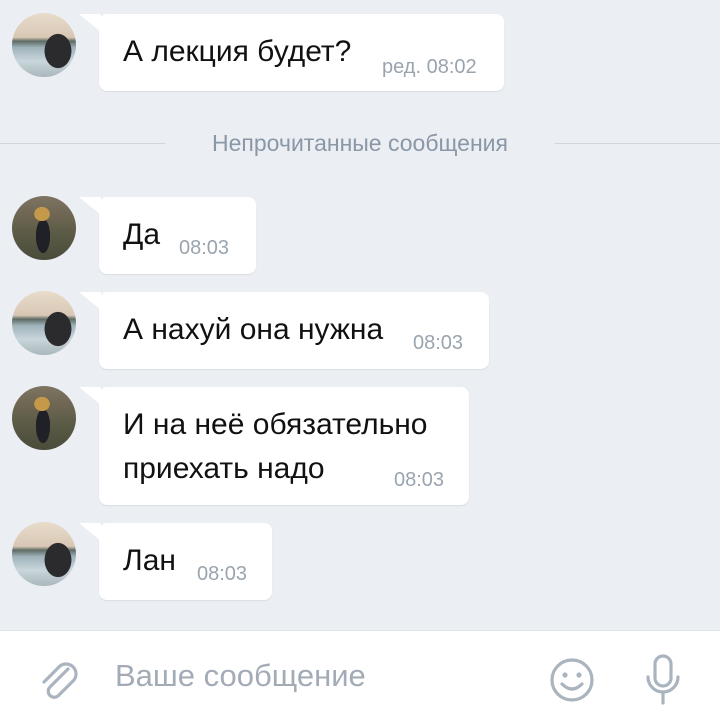 The width and height of the screenshot is (720, 726). I want to click on message-text-line2: приехать надо, so click(224, 468).